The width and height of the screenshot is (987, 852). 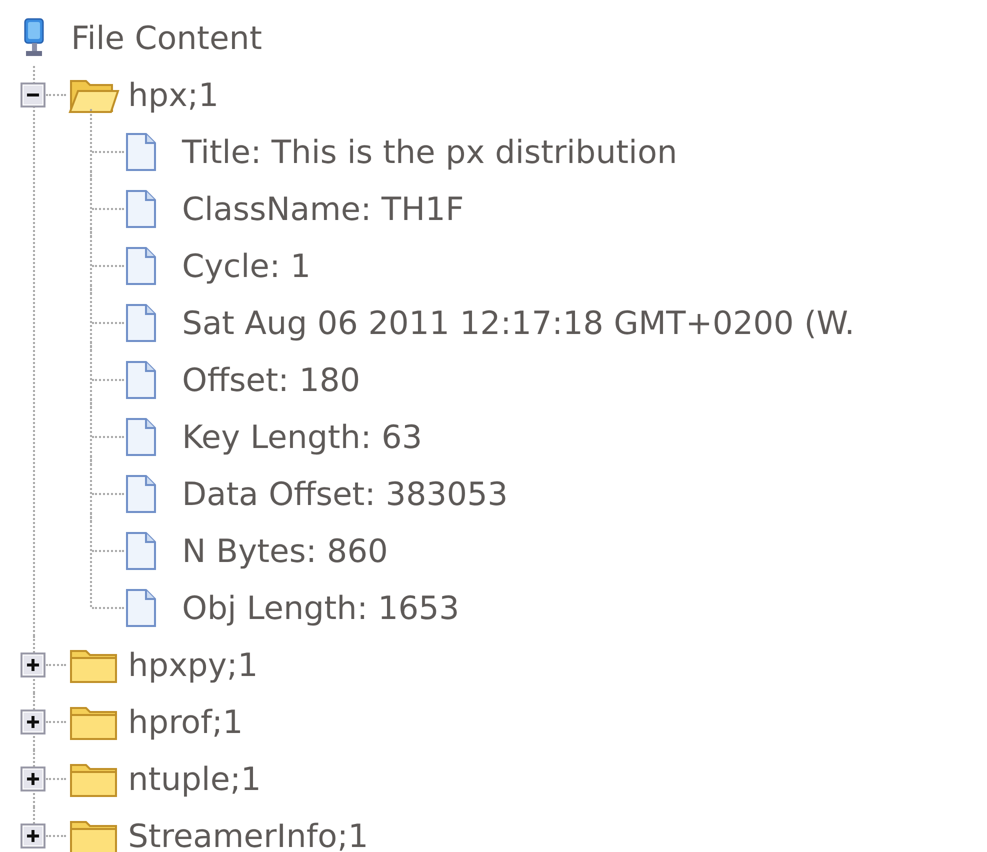 What do you see at coordinates (33, 95) in the screenshot?
I see `collapse-toggle` at bounding box center [33, 95].